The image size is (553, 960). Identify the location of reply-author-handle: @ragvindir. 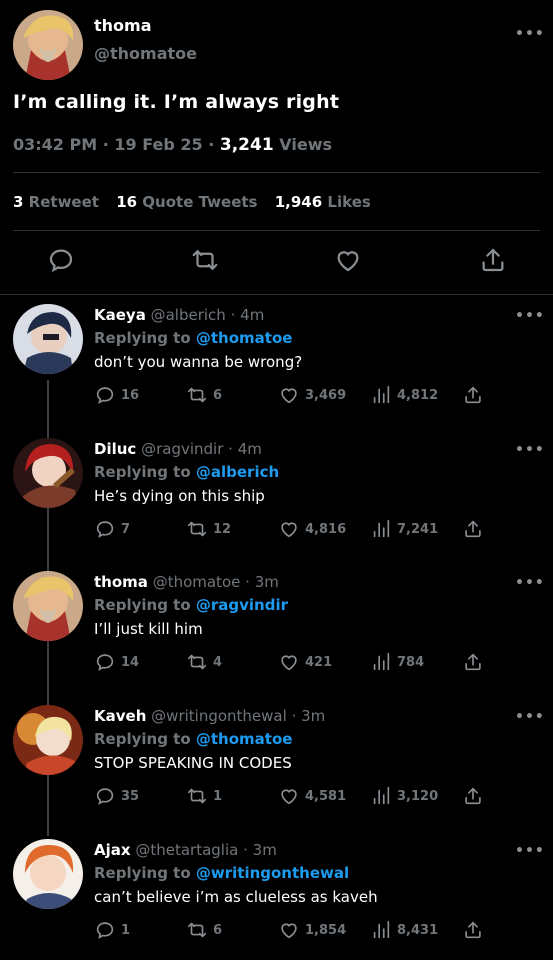
(182, 449).